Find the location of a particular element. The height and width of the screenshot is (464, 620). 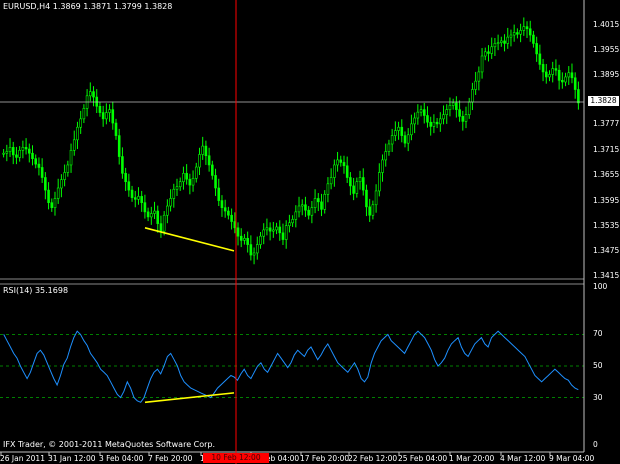

price-tick: 1.3475 is located at coordinates (606, 250).